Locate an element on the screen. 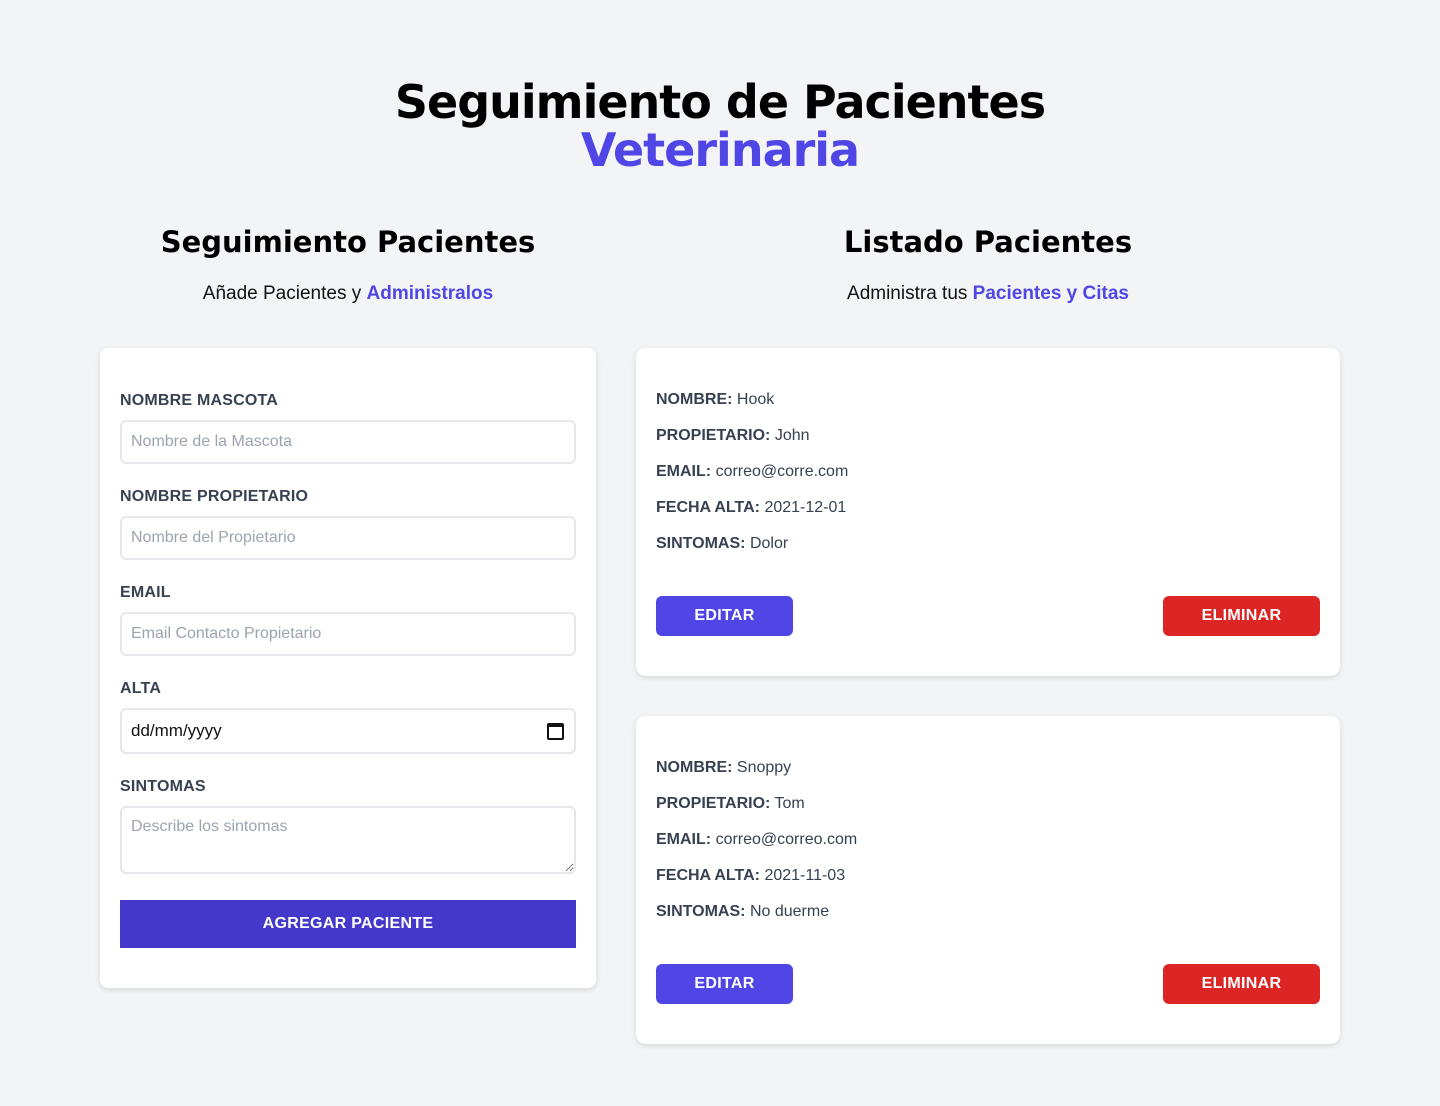 The height and width of the screenshot is (1106, 1440). patient-date-value: 2021-11-03 is located at coordinates (805, 875).